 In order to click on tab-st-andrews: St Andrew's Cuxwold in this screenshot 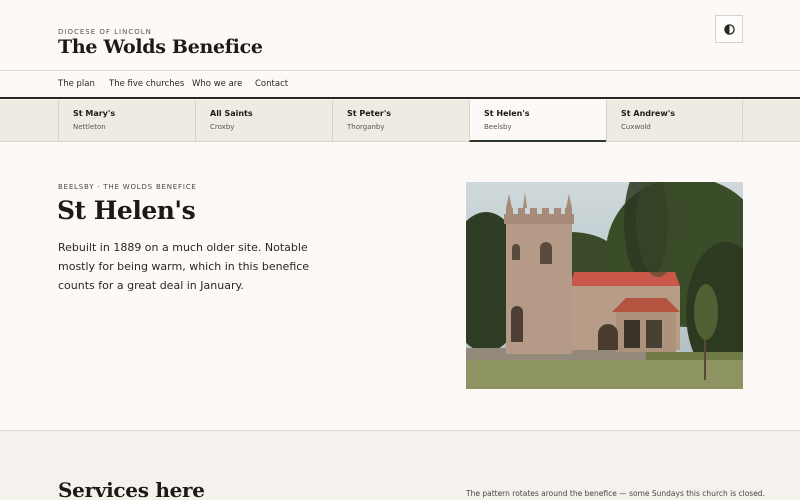, I will do `click(674, 120)`.